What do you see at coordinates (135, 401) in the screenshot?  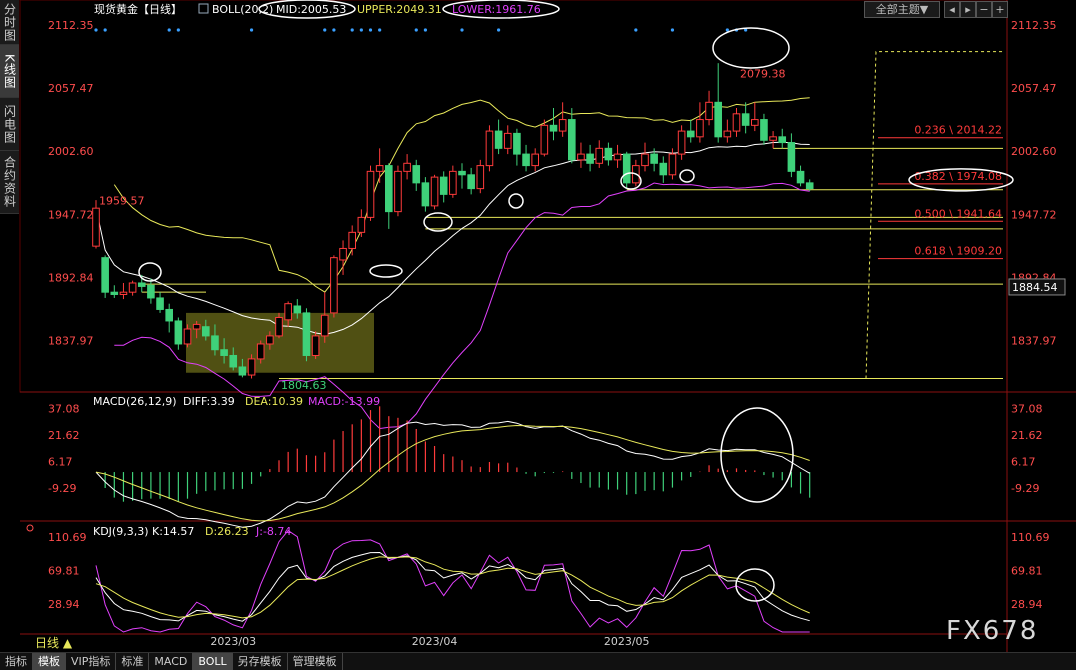 I see `macd-title: MACD(26,12,9)` at bounding box center [135, 401].